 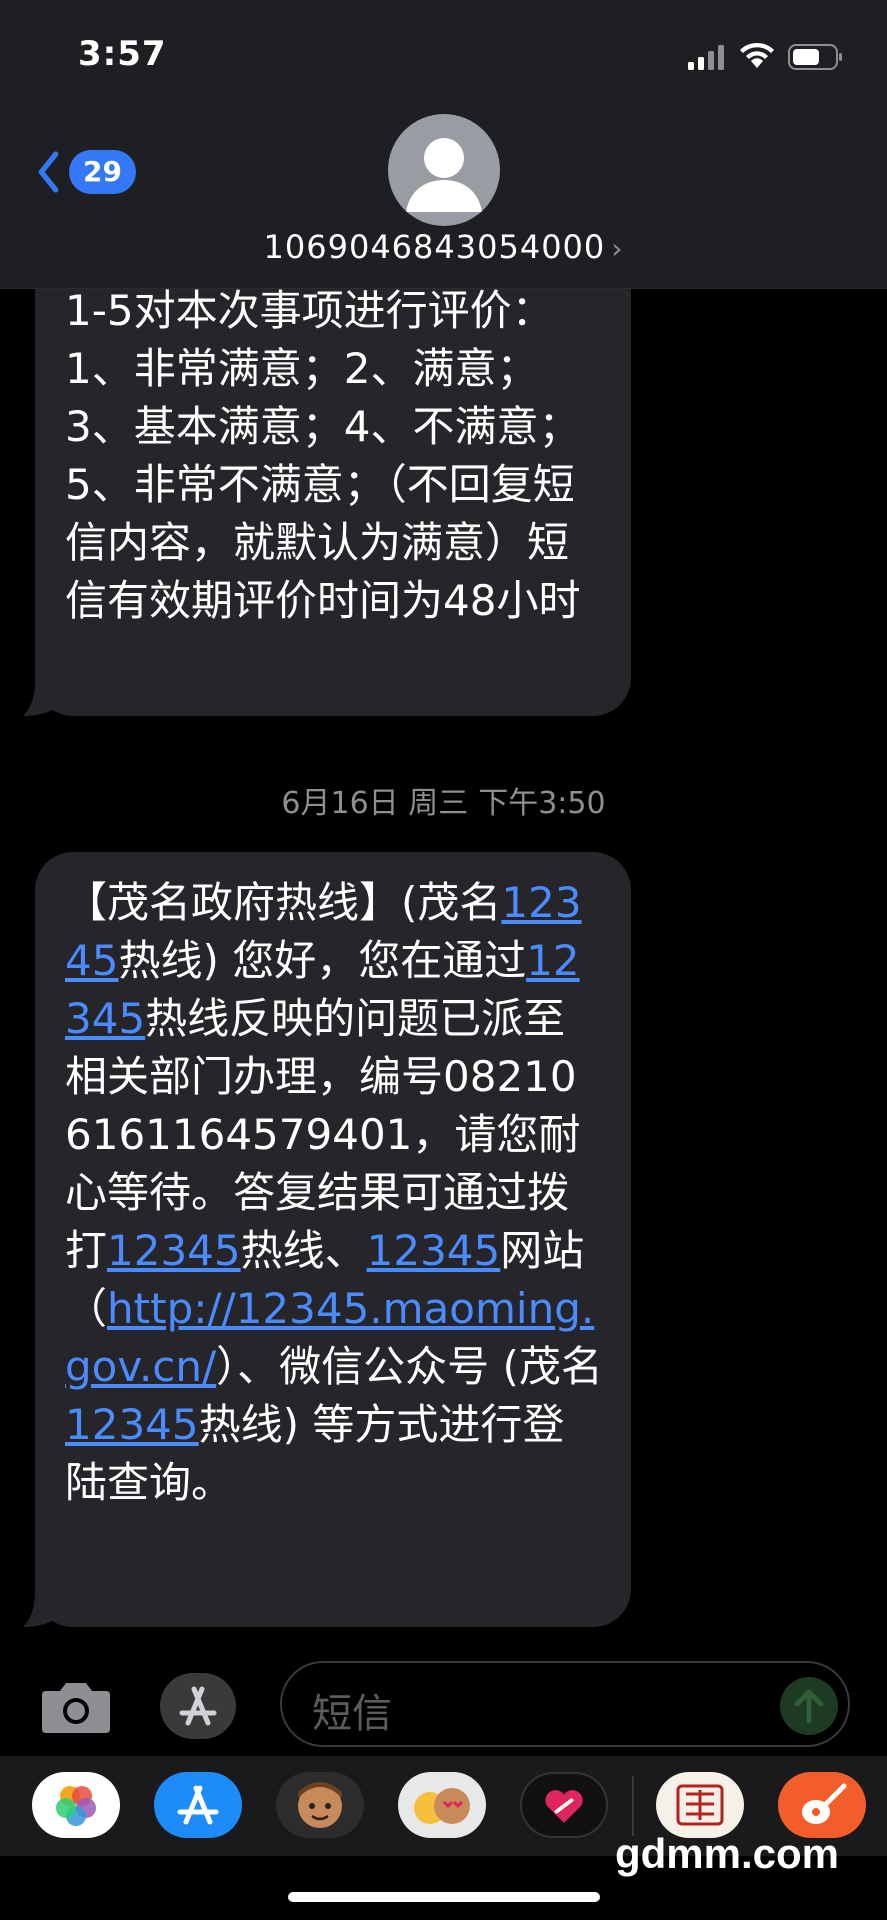 I want to click on message-timestamp: 6月16日 周三 下午3:50, so click(x=443, y=803).